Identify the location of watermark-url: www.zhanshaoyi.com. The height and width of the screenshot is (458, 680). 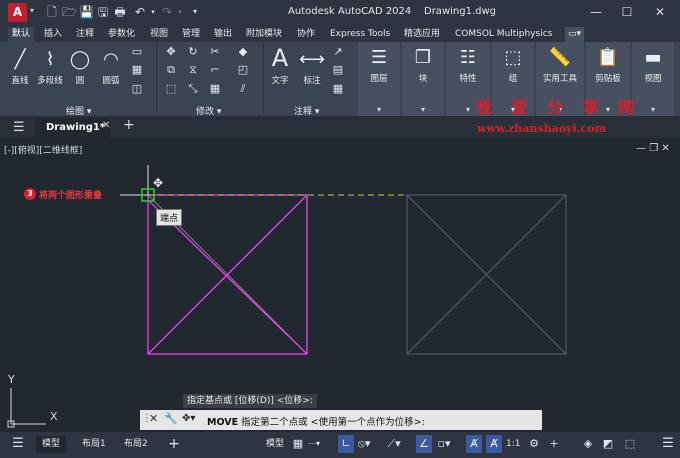
(542, 128).